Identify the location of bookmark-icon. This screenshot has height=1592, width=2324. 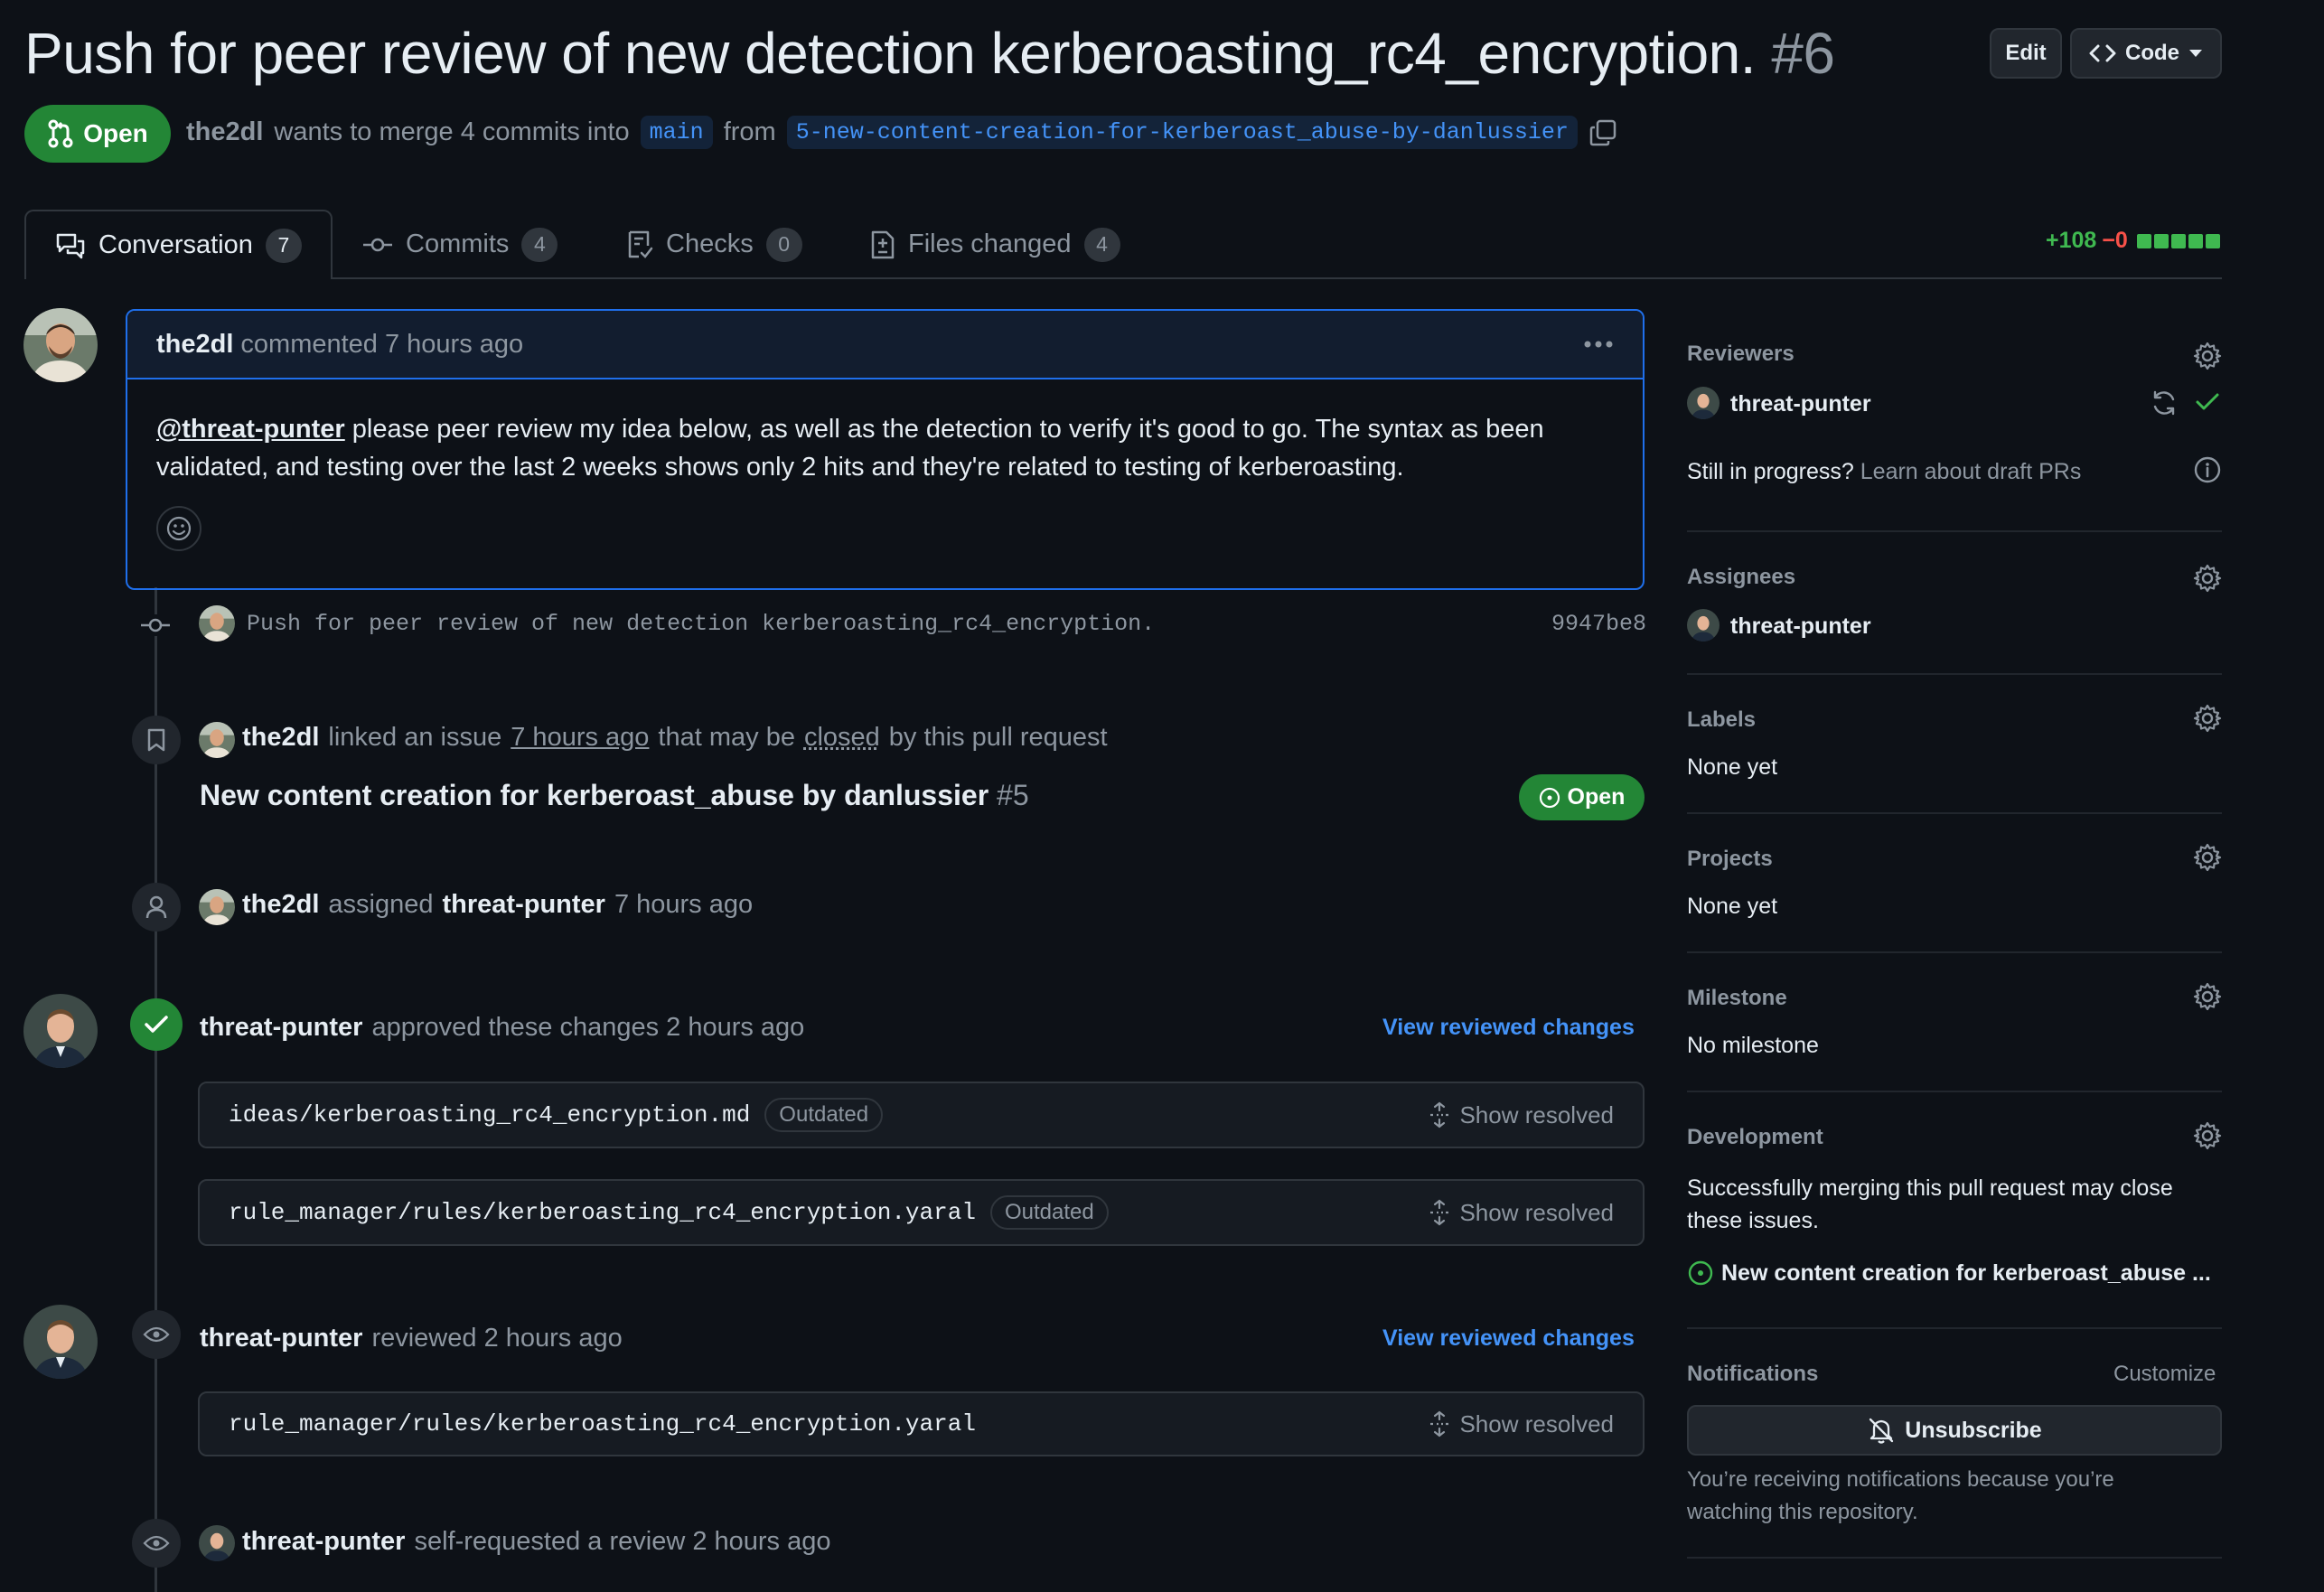
(156, 740).